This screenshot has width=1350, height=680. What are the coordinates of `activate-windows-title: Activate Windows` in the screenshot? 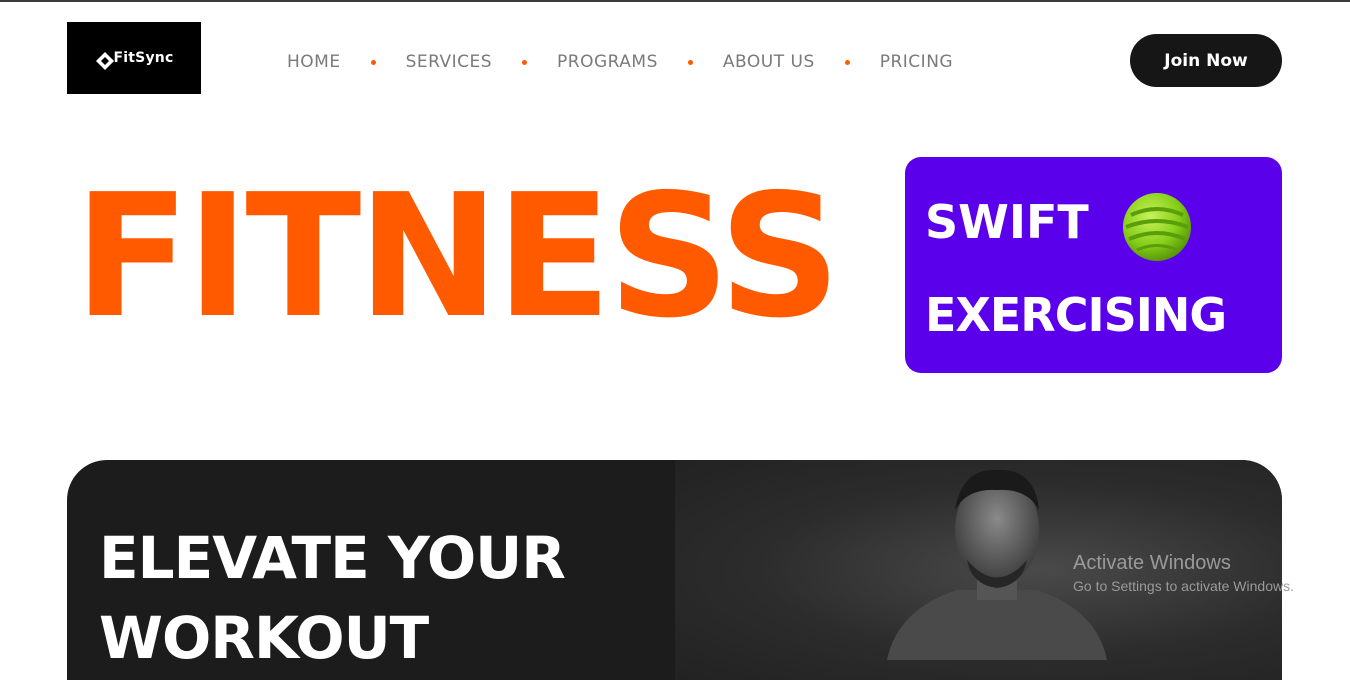 It's located at (1152, 563).